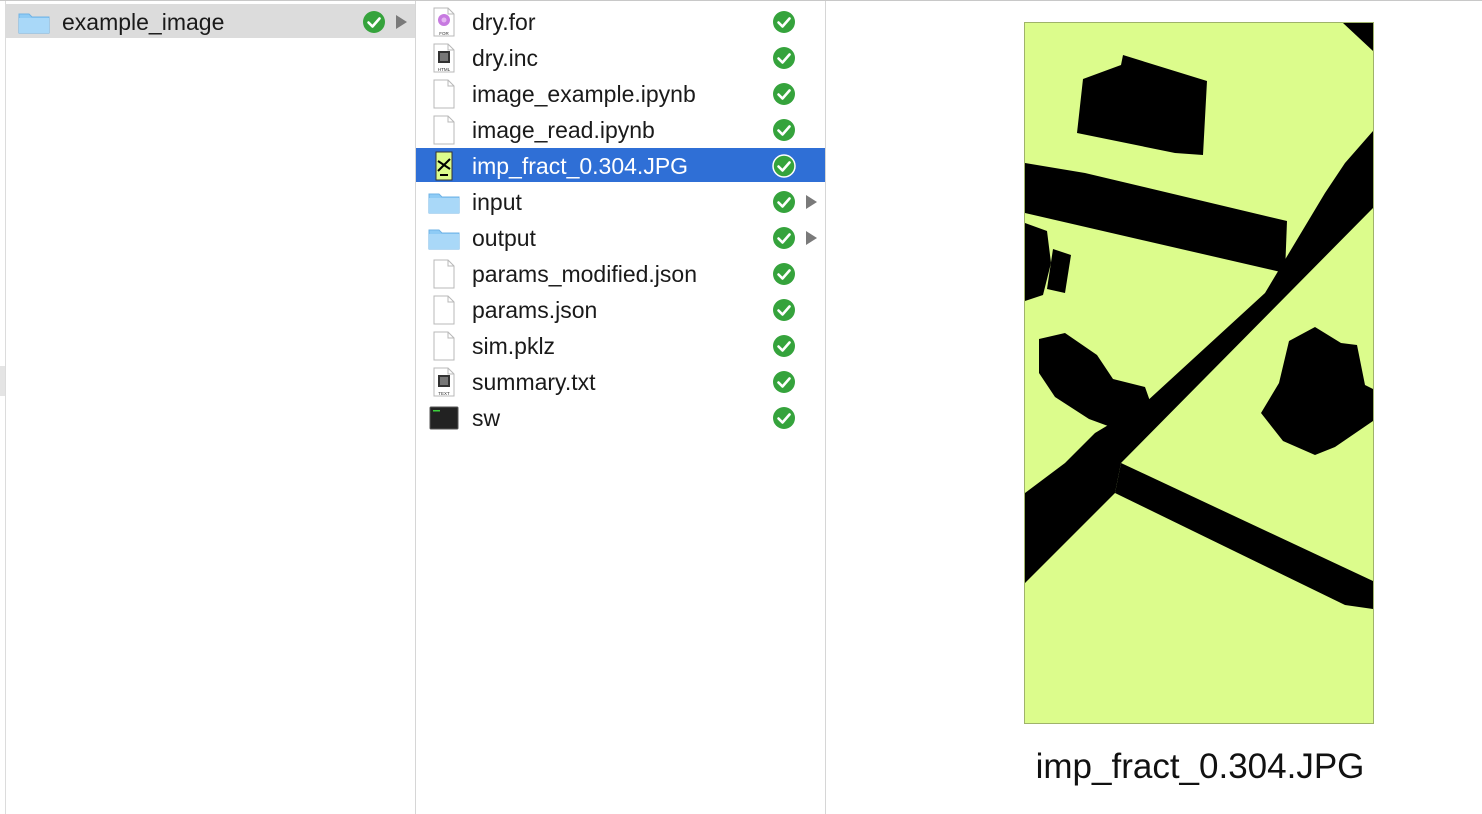  What do you see at coordinates (563, 130) in the screenshot?
I see `file-name: image_read.ipynb` at bounding box center [563, 130].